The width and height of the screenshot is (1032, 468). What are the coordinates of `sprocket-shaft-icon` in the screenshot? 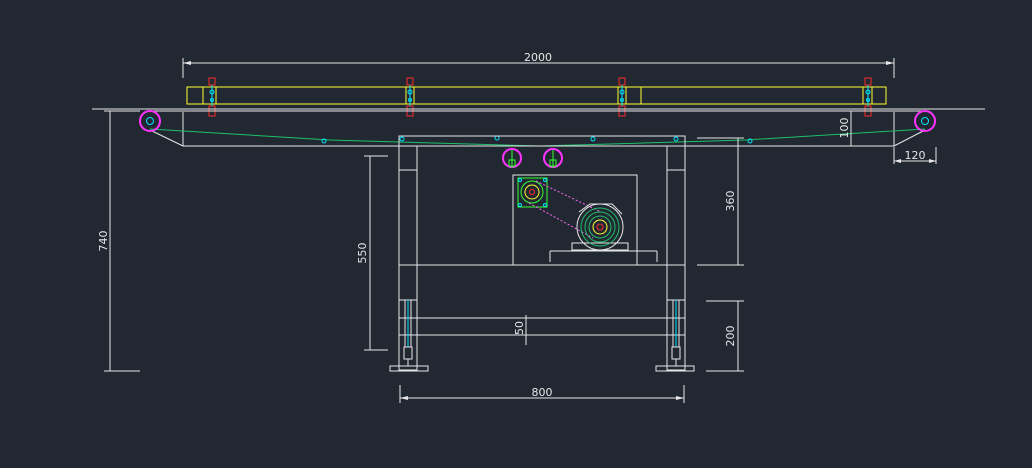 It's located at (532, 192).